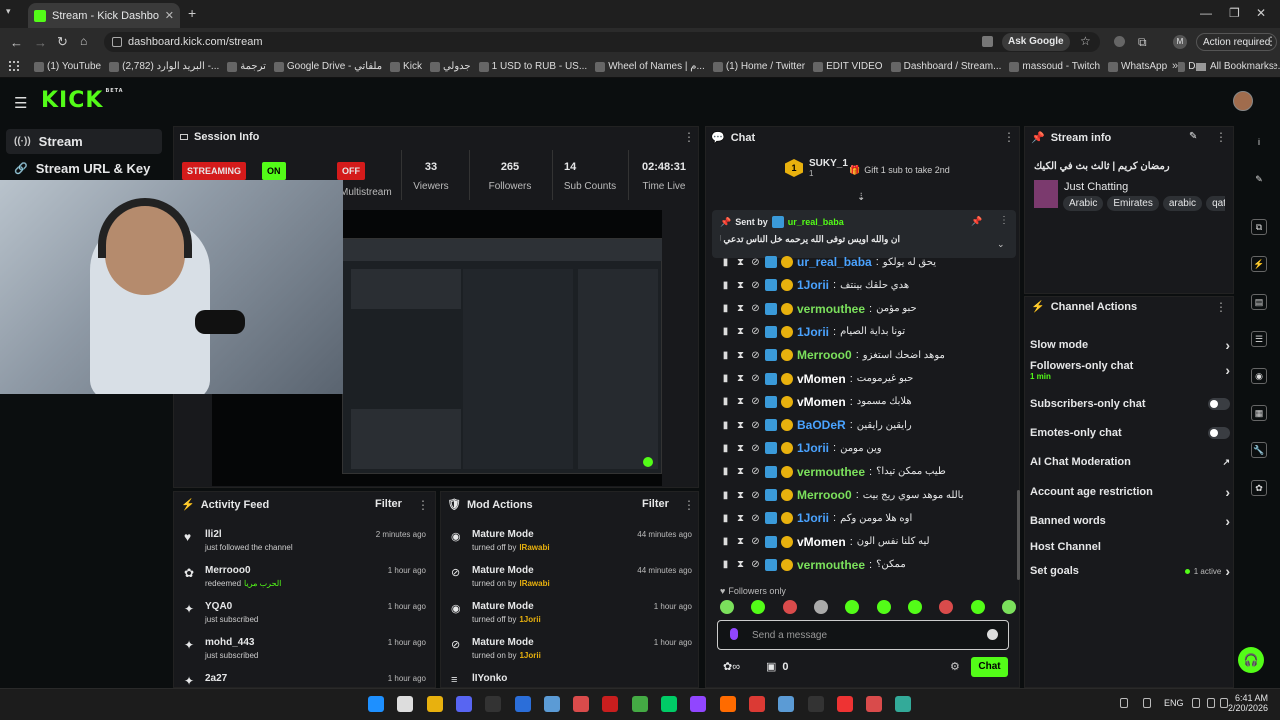  I want to click on chat-message: ▮ ⧗ ⊘ vermouthee: حبو مؤمن, so click(868, 309).